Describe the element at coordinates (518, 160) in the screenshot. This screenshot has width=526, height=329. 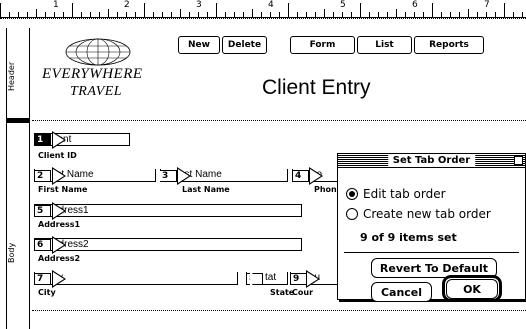
I see `zoom-box-icon` at that location.